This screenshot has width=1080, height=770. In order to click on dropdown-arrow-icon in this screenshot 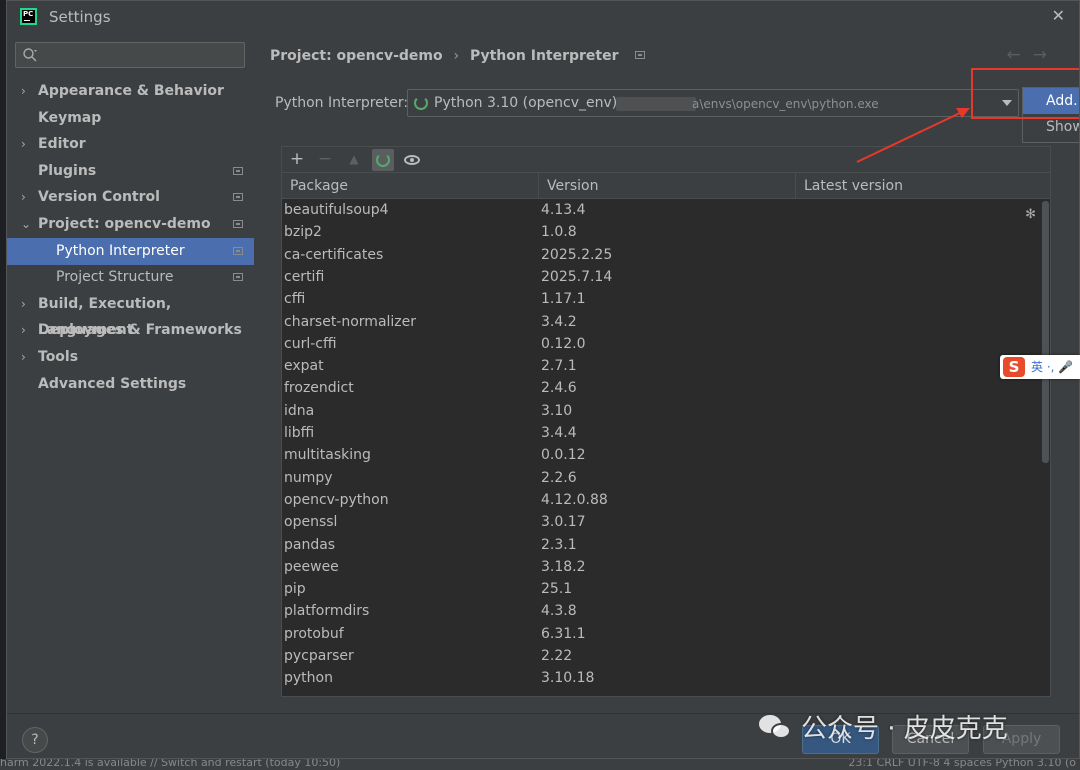, I will do `click(1007, 103)`.